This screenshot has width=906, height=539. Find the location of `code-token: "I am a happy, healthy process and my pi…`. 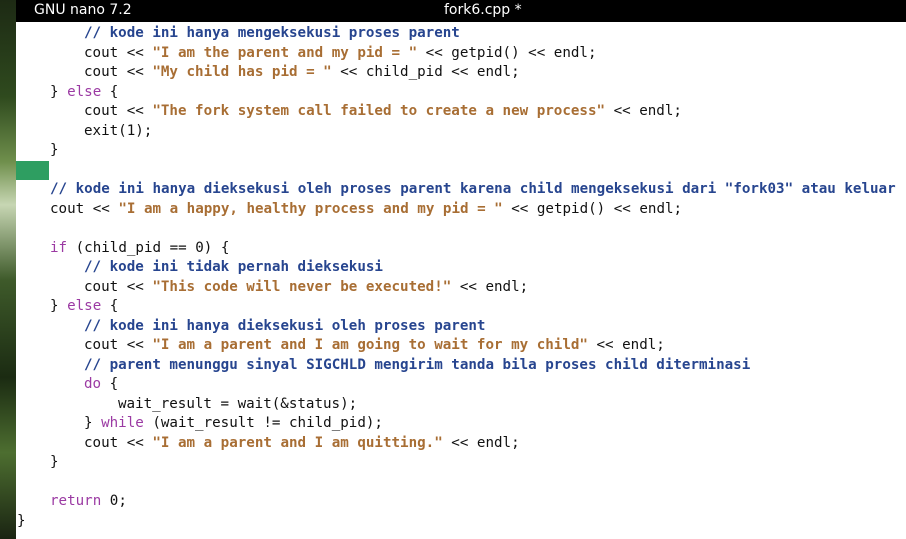

code-token: "I am a happy, healthy process and my pi… is located at coordinates (310, 208).